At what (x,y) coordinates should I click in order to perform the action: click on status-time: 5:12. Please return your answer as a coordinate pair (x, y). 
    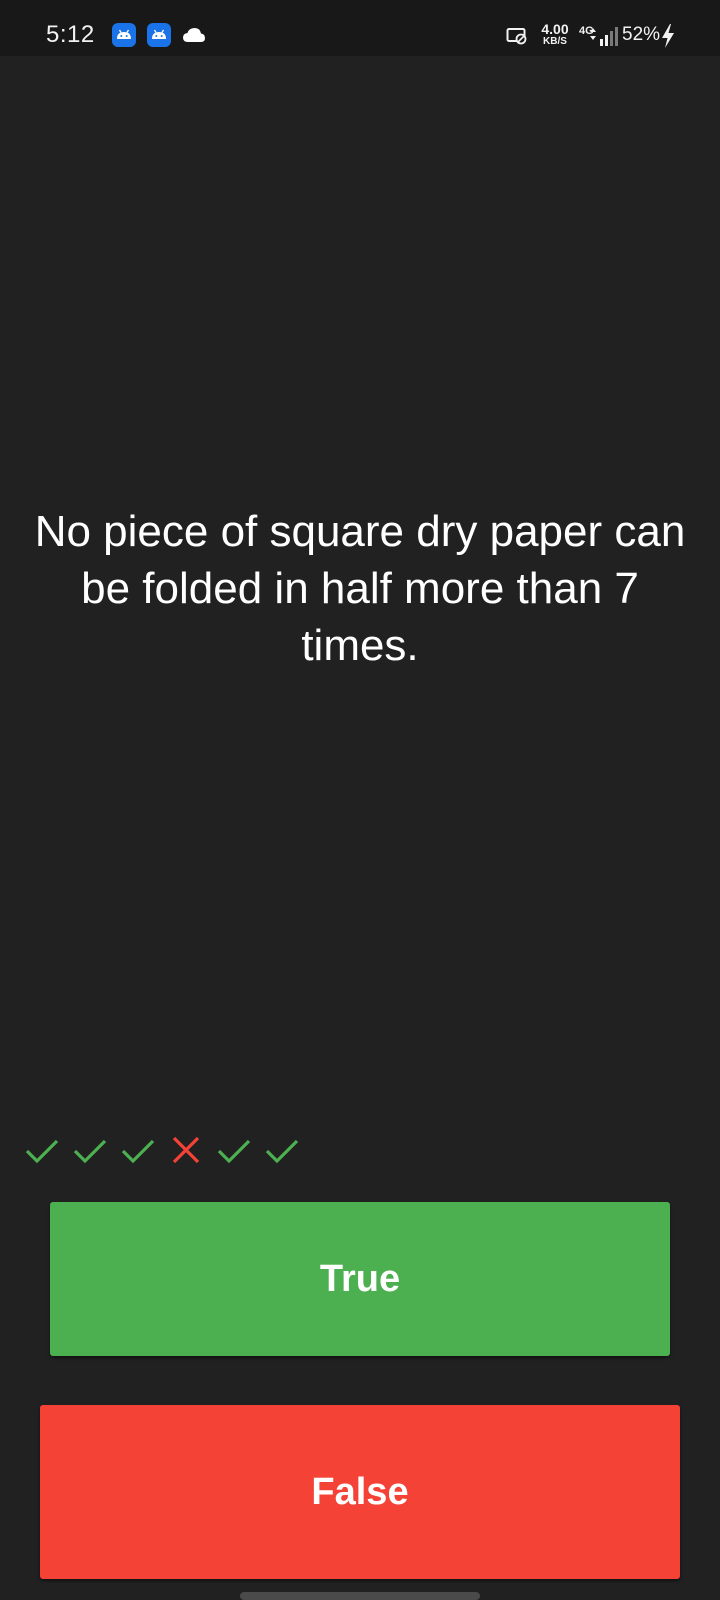
    Looking at the image, I should click on (70, 34).